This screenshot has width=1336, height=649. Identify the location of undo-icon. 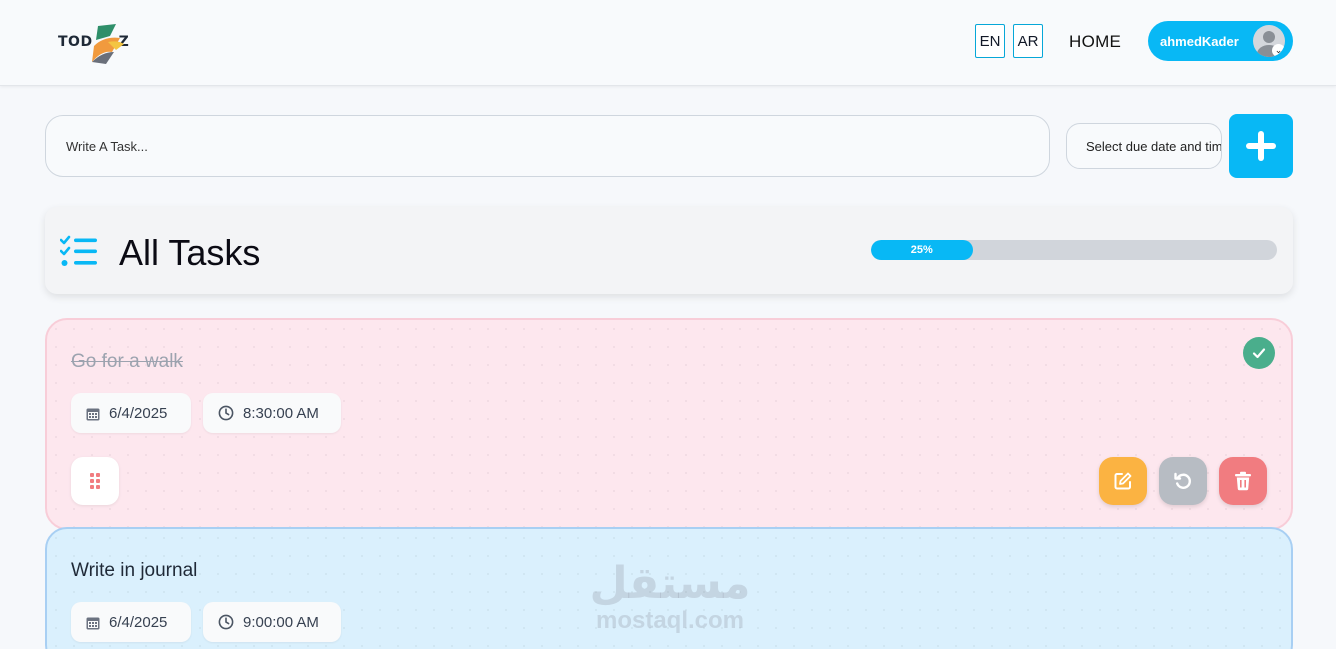
(1182, 480).